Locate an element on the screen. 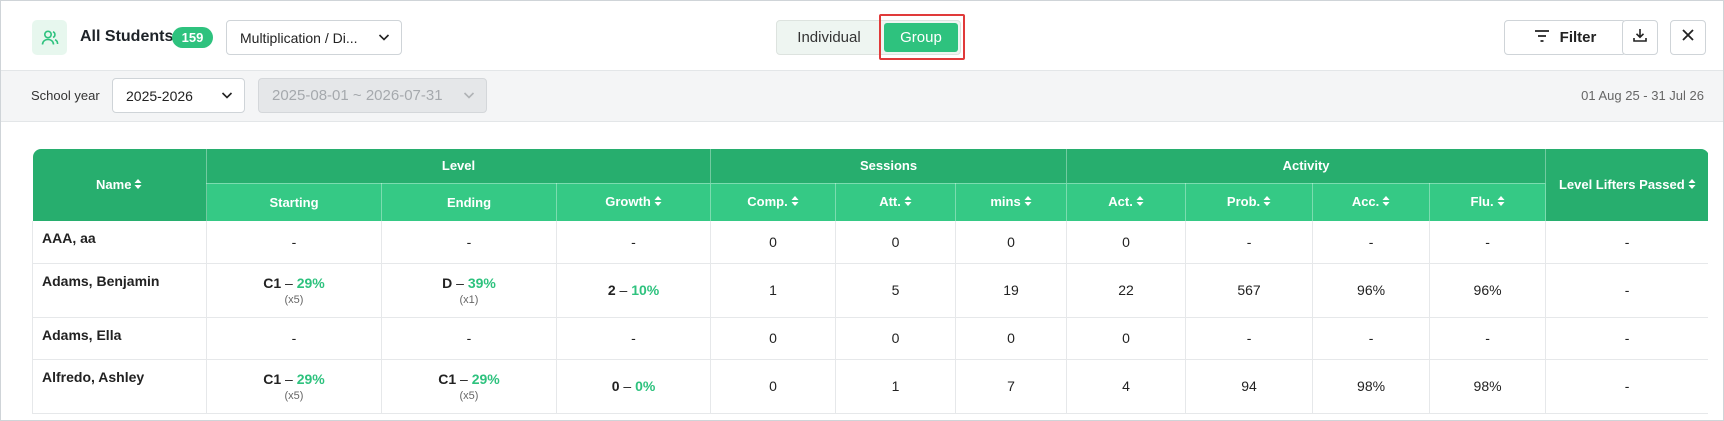 The height and width of the screenshot is (421, 1724). cell-att: 1 is located at coordinates (895, 386).